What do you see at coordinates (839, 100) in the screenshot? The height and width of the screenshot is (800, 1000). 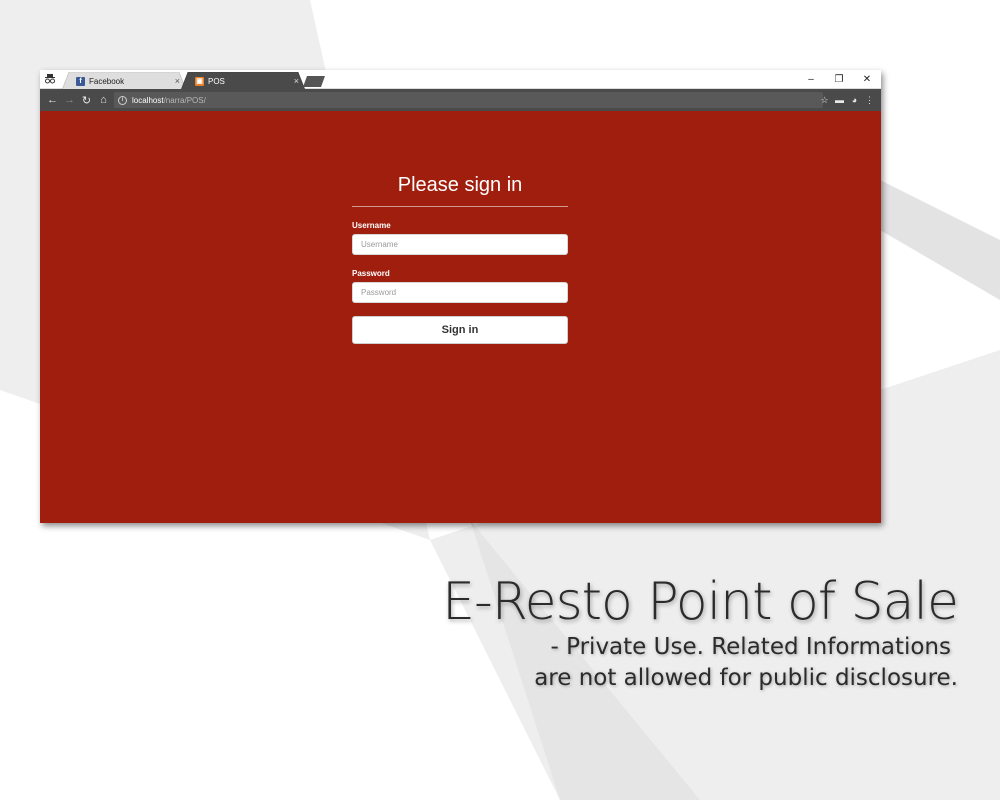 I see `extension-icon: ▬` at bounding box center [839, 100].